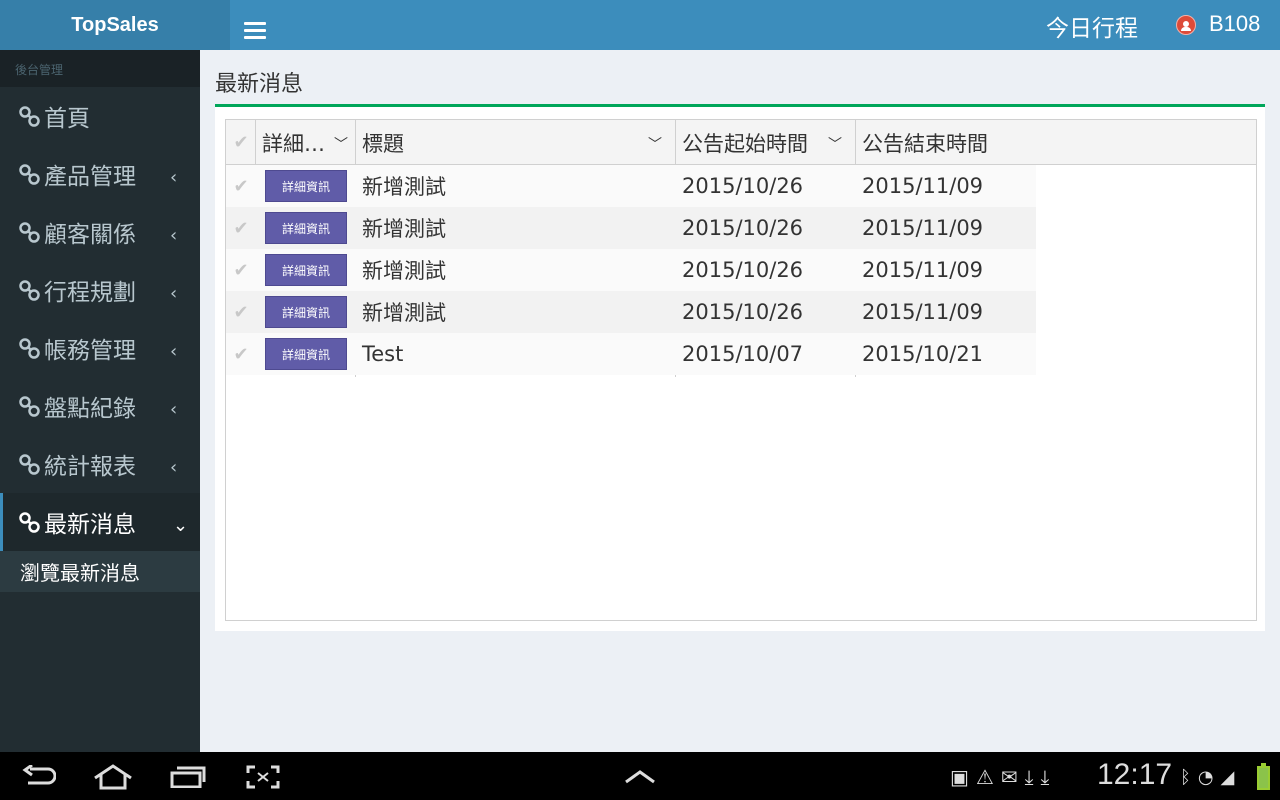 The height and width of the screenshot is (800, 1280). I want to click on sidebar-section-label: 後台管理, so click(100, 68).